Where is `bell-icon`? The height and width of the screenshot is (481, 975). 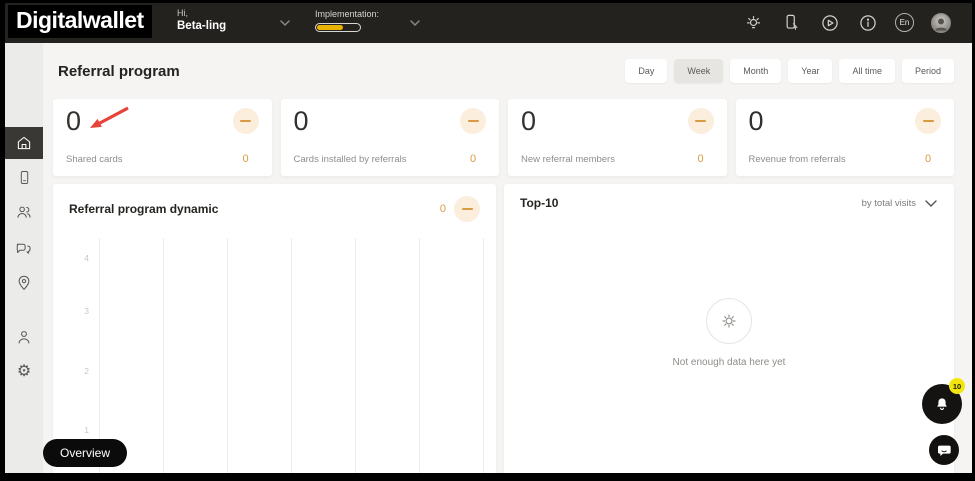 bell-icon is located at coordinates (942, 404).